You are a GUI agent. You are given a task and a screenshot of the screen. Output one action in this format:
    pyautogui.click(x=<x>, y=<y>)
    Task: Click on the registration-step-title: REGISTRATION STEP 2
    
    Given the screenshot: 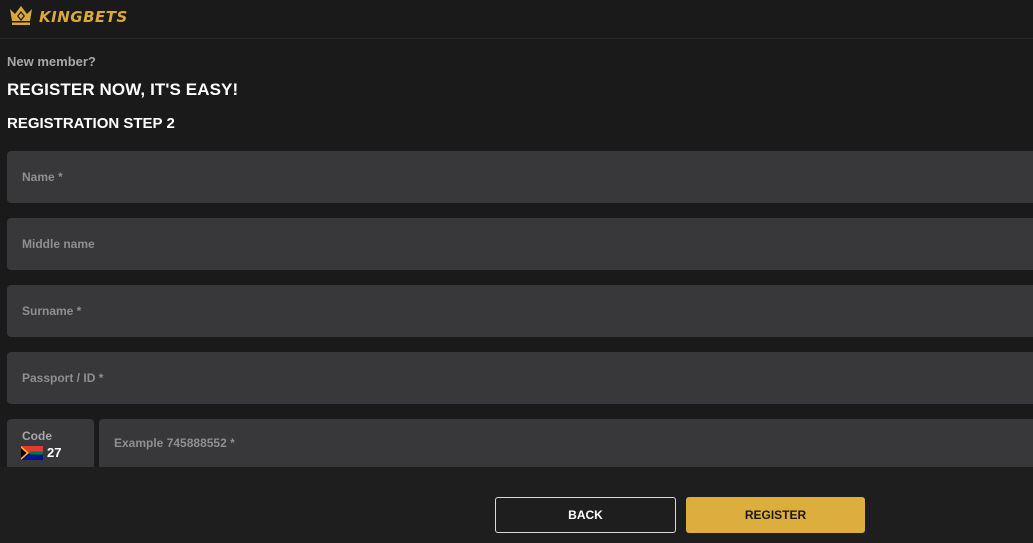 What is the action you would take?
    pyautogui.click(x=91, y=123)
    